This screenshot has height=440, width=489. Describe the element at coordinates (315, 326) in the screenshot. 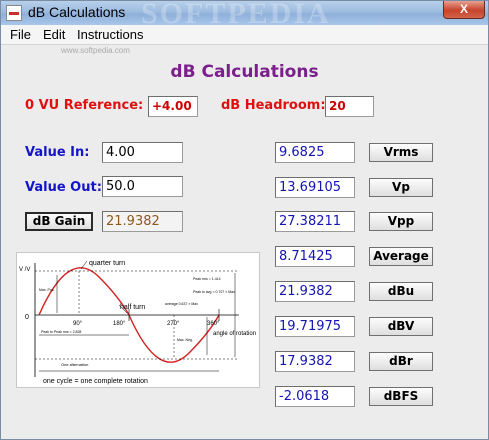

I see `dbv-value: 19.71975` at that location.